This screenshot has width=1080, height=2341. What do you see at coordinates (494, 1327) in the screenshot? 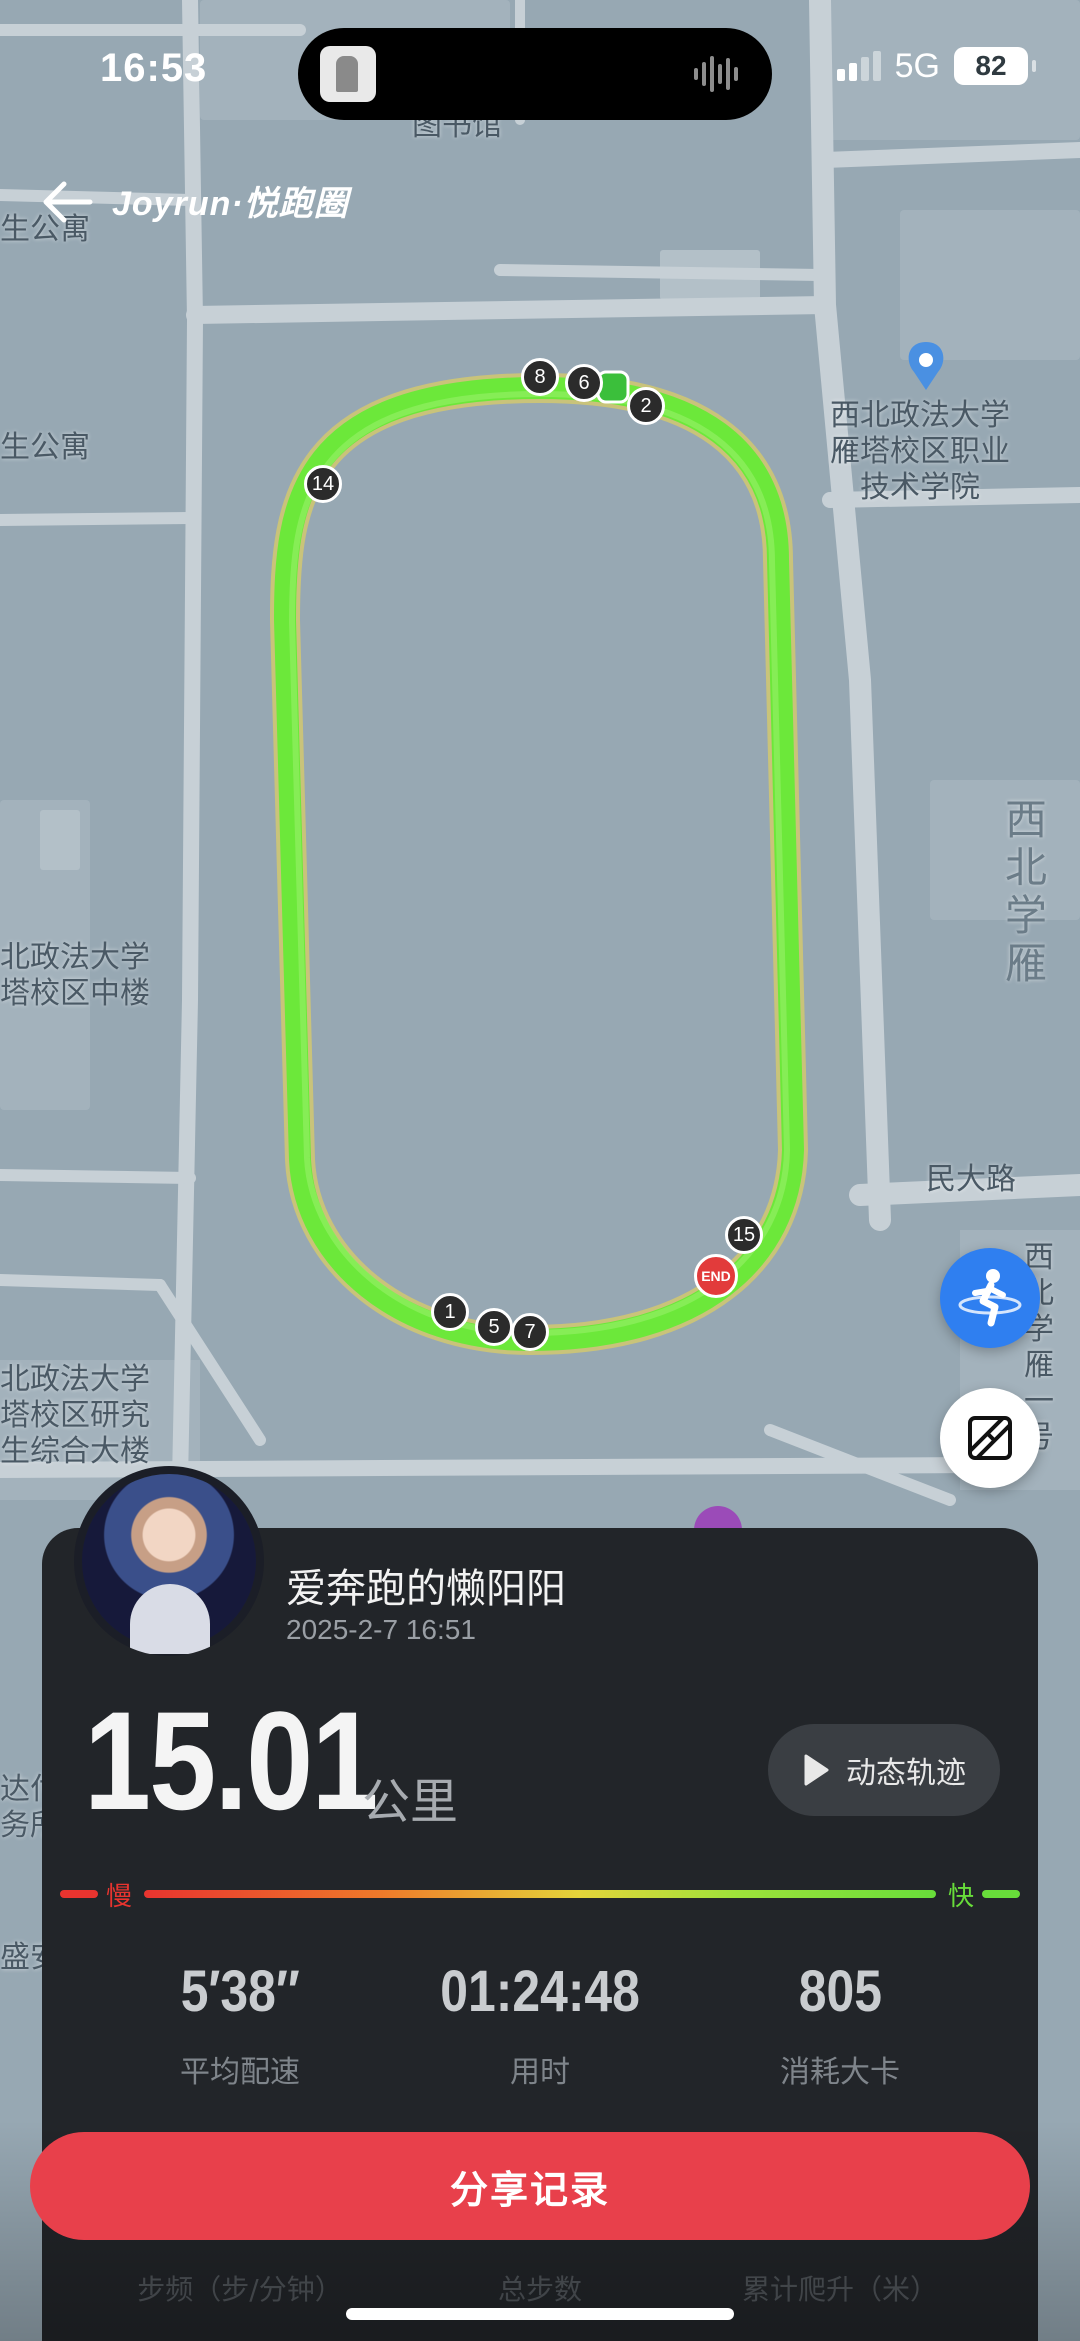
I see `km-marker-5: 5` at bounding box center [494, 1327].